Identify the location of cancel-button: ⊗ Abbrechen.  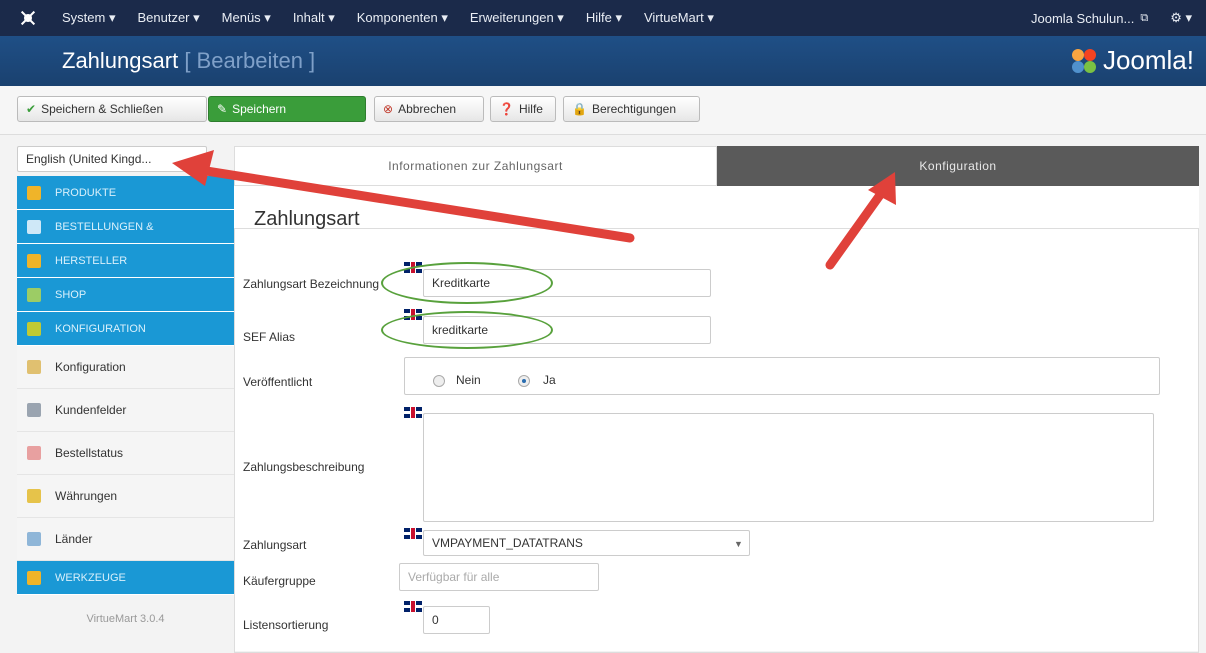
(429, 109).